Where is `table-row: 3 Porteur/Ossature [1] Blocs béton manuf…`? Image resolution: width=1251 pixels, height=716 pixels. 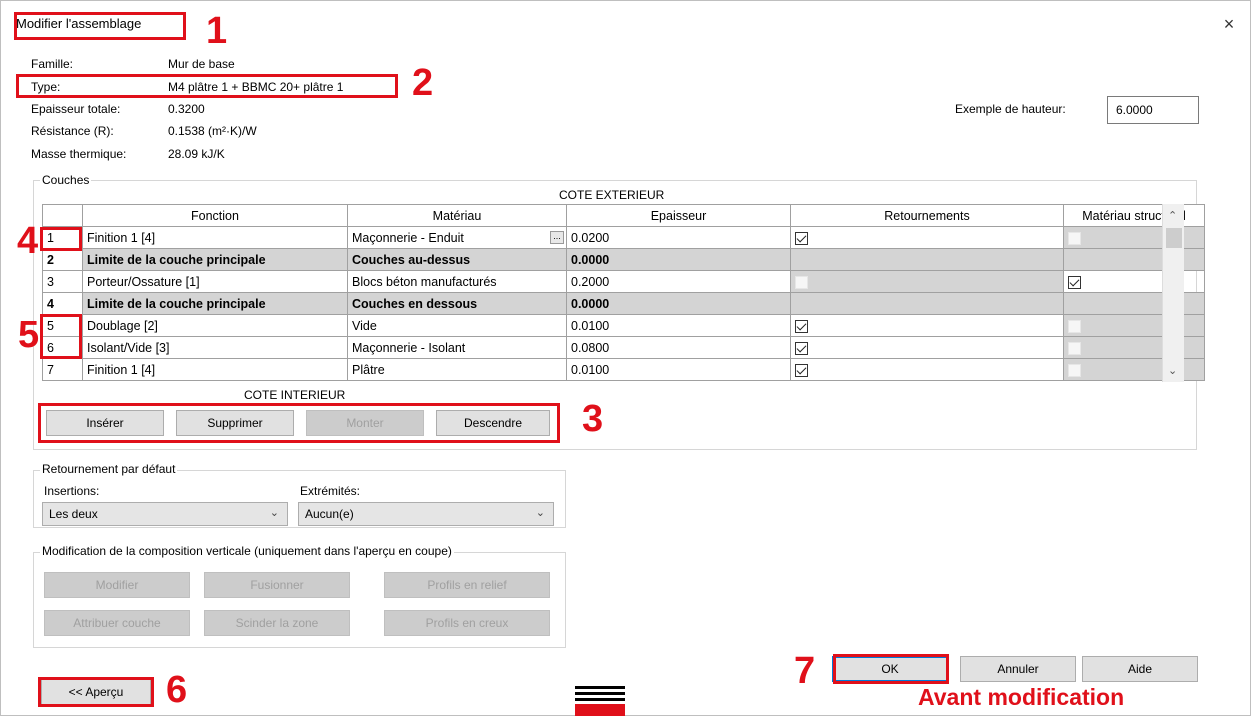
table-row: 3 Porteur/Ossature [1] Blocs béton manuf… is located at coordinates (623, 281).